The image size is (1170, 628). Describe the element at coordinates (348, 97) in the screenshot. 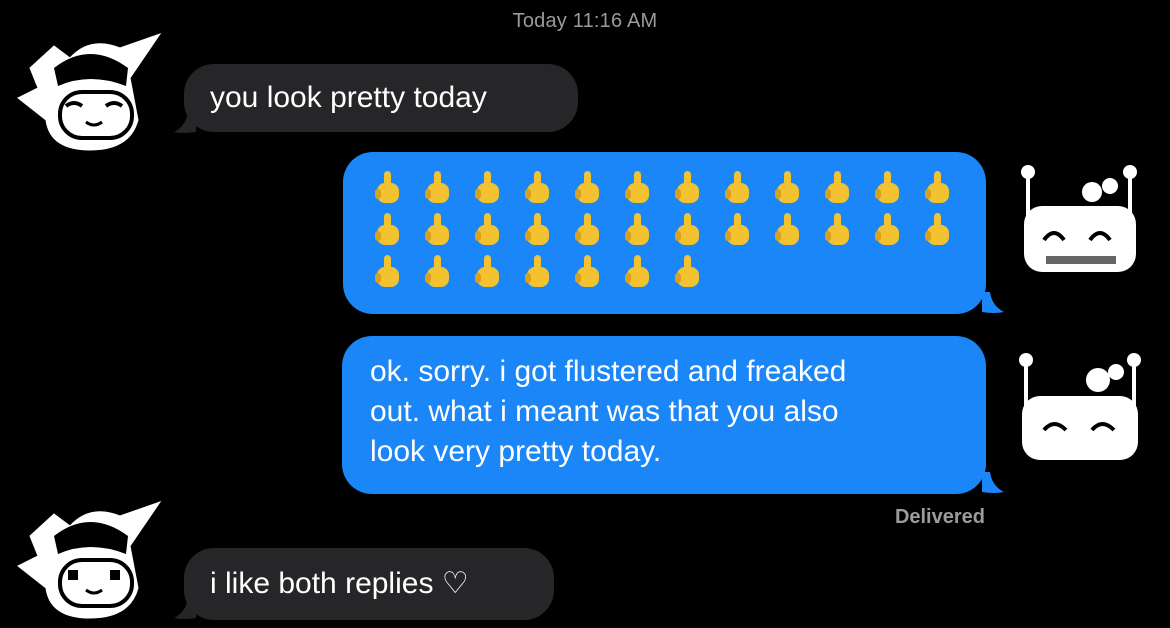

I see `message-text: you look pretty today` at that location.